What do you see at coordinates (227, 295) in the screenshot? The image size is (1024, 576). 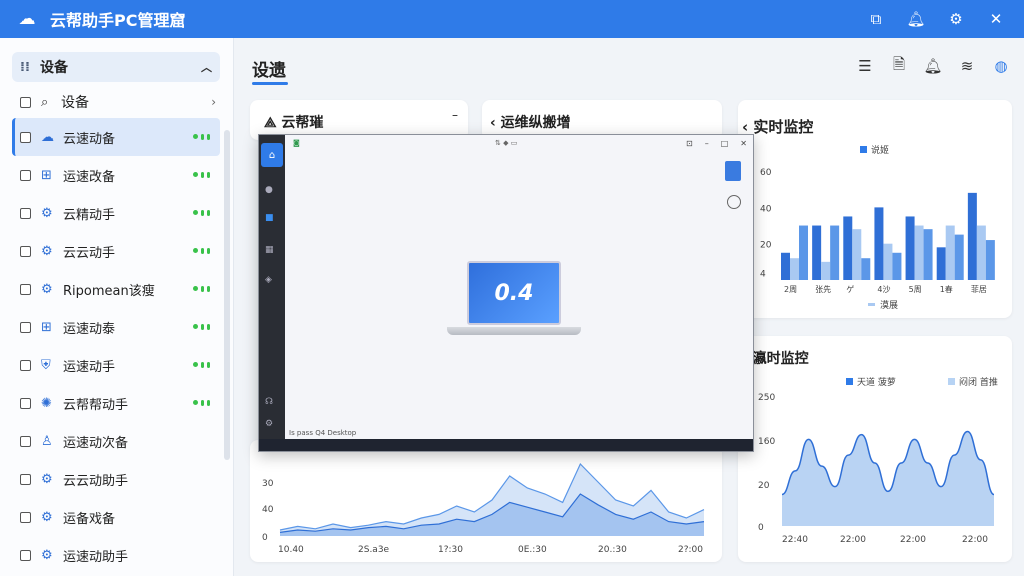 I see `sidebar-scrollbar` at bounding box center [227, 295].